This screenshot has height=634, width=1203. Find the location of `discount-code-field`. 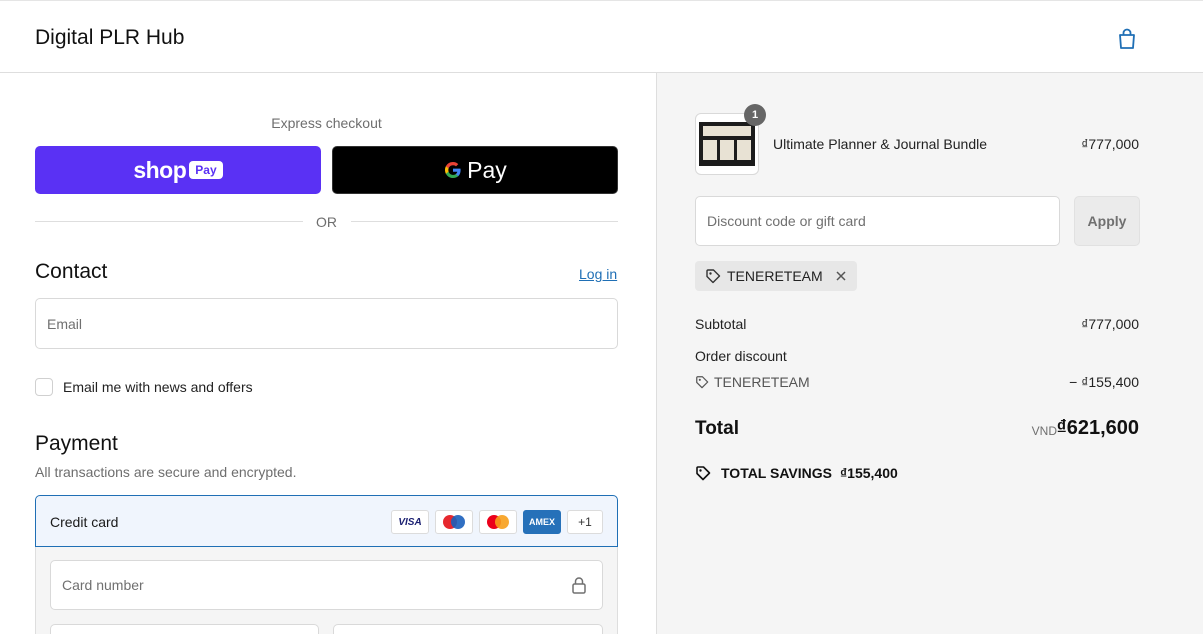

discount-code-field is located at coordinates (877, 221).